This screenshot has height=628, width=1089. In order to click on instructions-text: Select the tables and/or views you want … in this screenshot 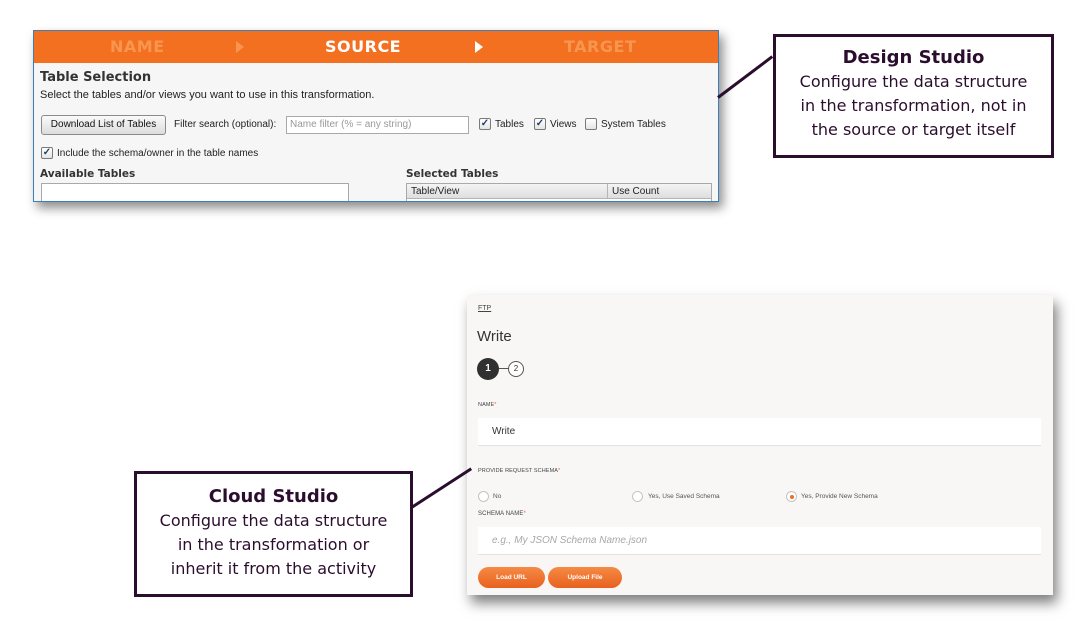, I will do `click(207, 95)`.